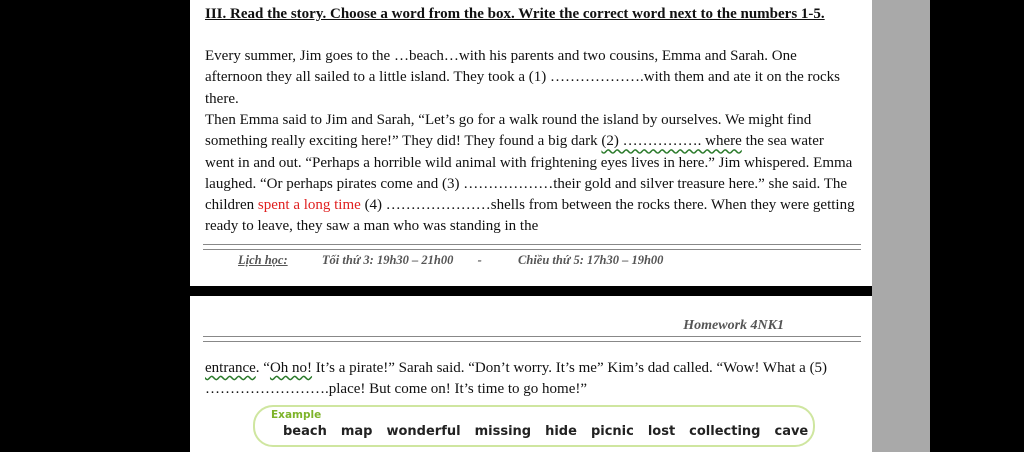 This screenshot has height=452, width=1024. I want to click on word-picnic: picnic, so click(612, 431).